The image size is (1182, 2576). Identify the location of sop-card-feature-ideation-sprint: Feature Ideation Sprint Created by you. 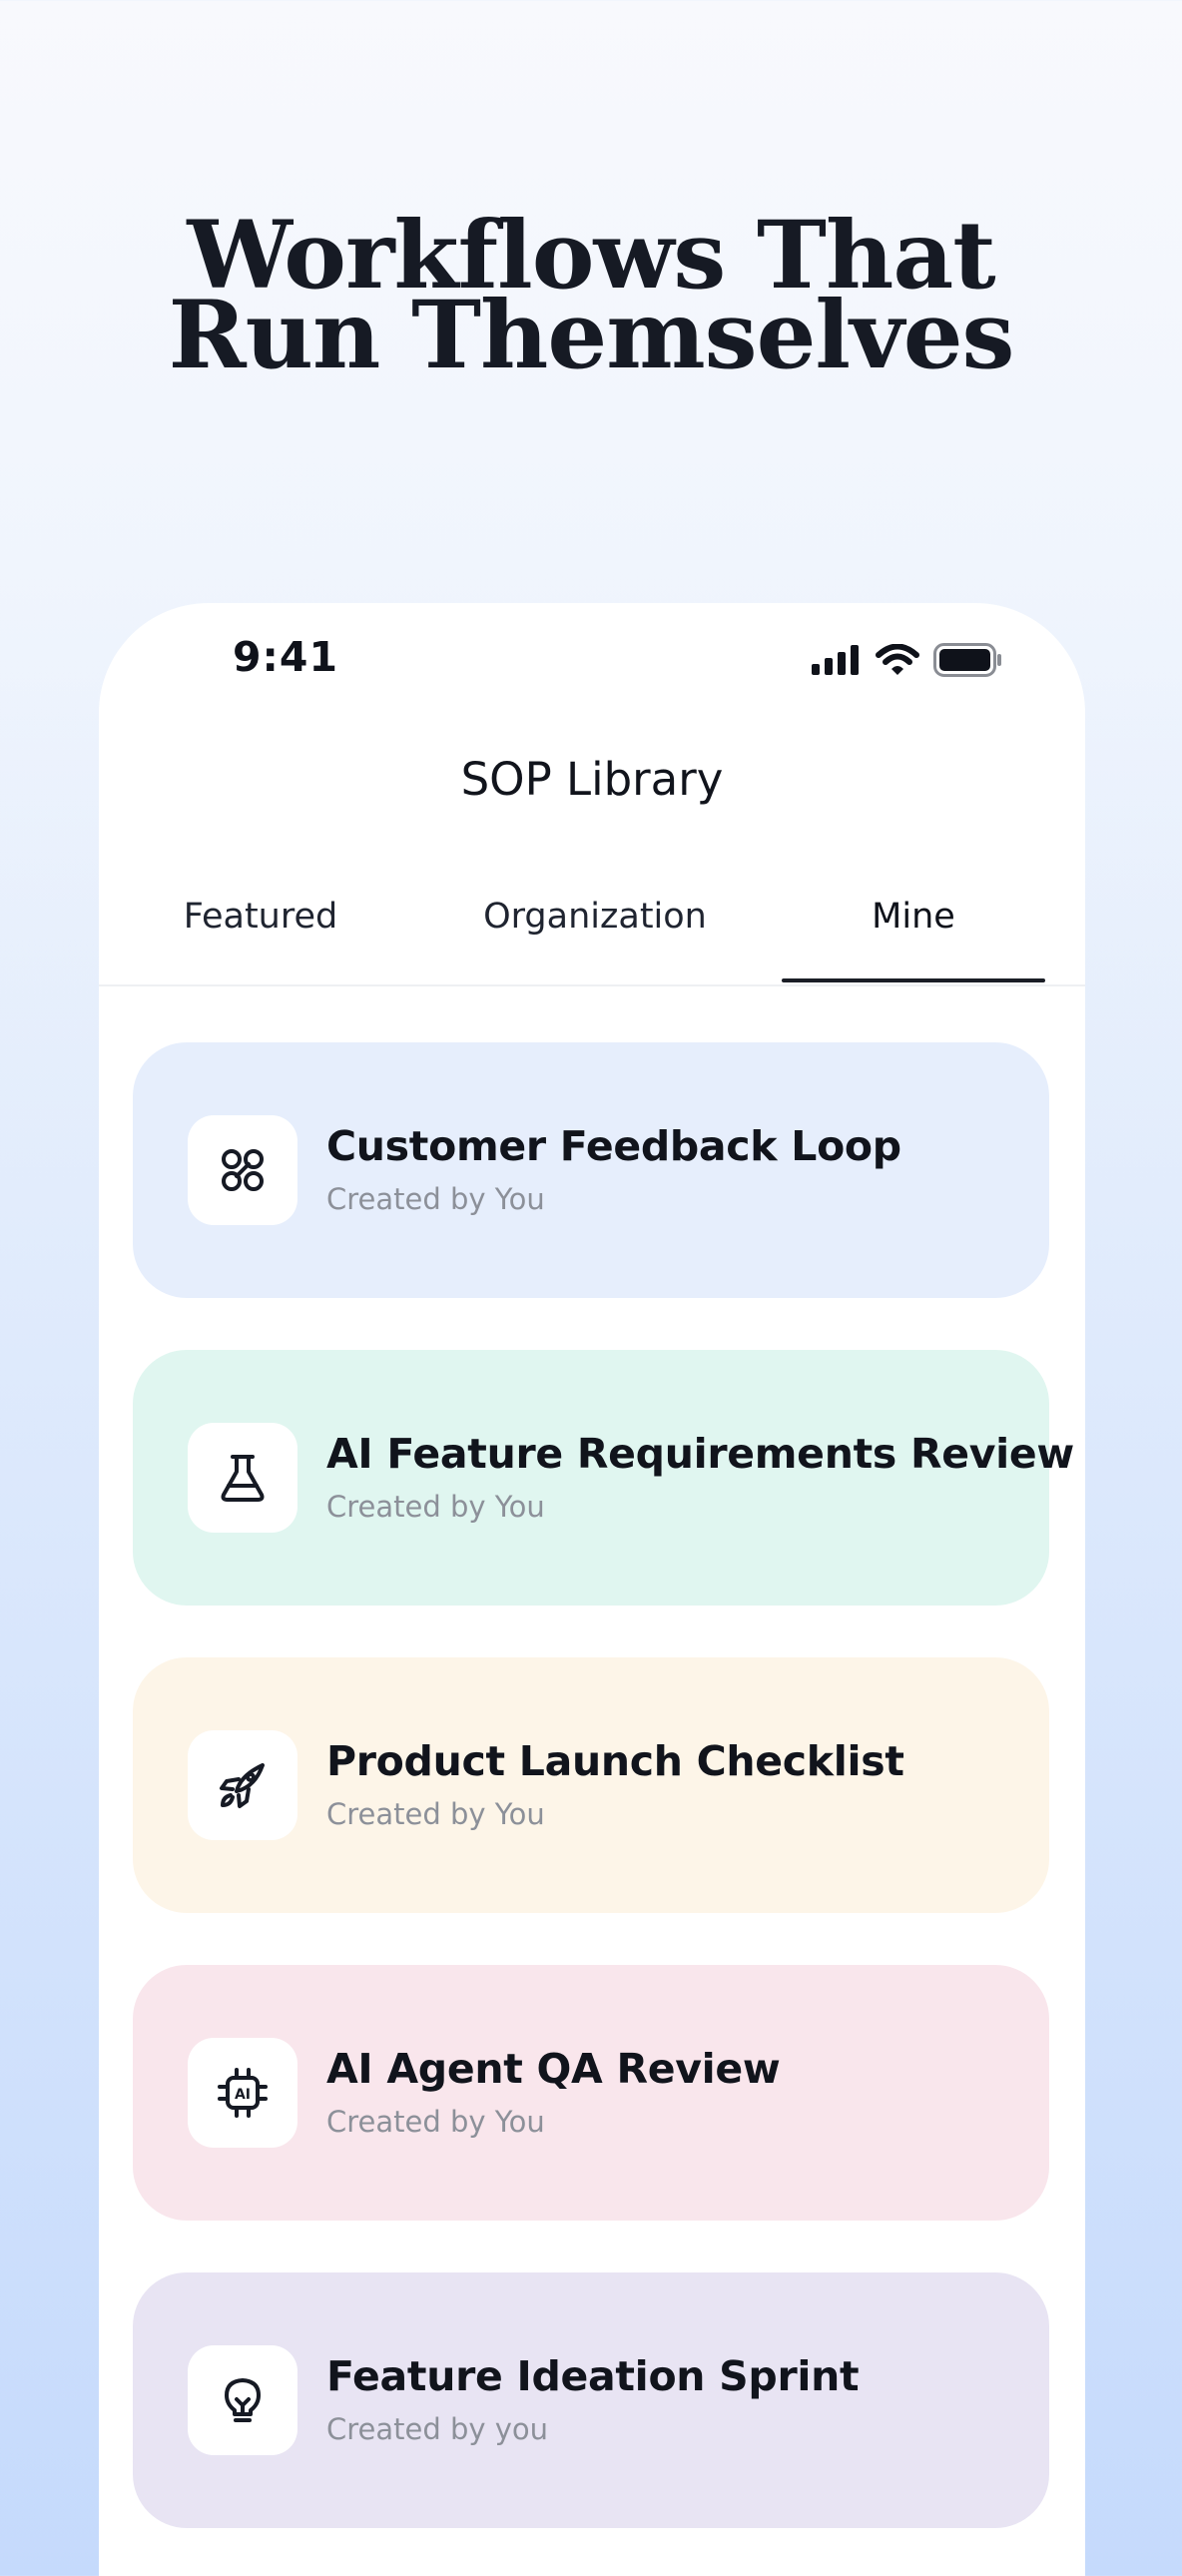
(591, 2400).